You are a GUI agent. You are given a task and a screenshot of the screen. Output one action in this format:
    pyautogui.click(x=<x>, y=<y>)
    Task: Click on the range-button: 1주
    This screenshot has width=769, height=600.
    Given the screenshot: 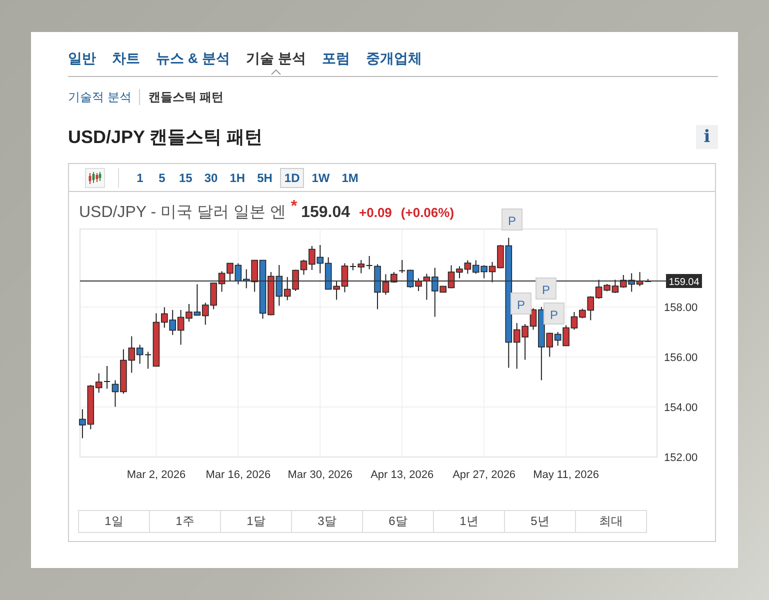 What is the action you would take?
    pyautogui.click(x=185, y=521)
    